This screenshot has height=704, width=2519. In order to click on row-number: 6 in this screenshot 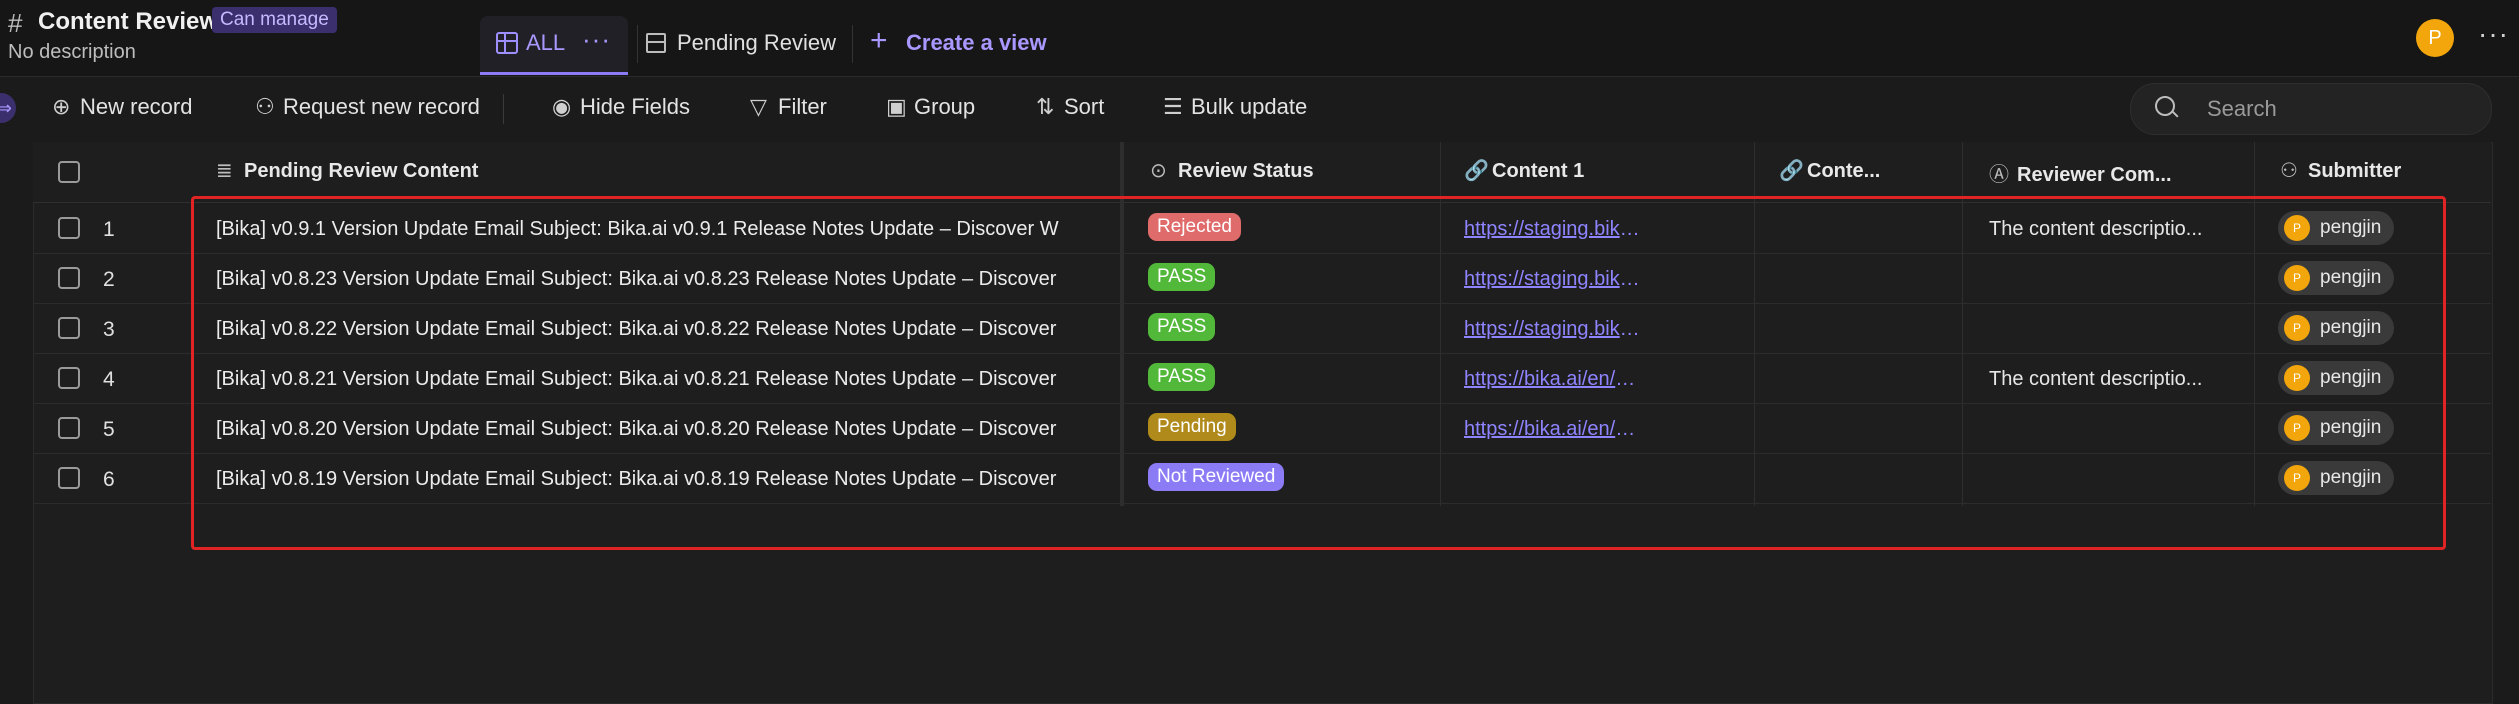, I will do `click(109, 479)`.